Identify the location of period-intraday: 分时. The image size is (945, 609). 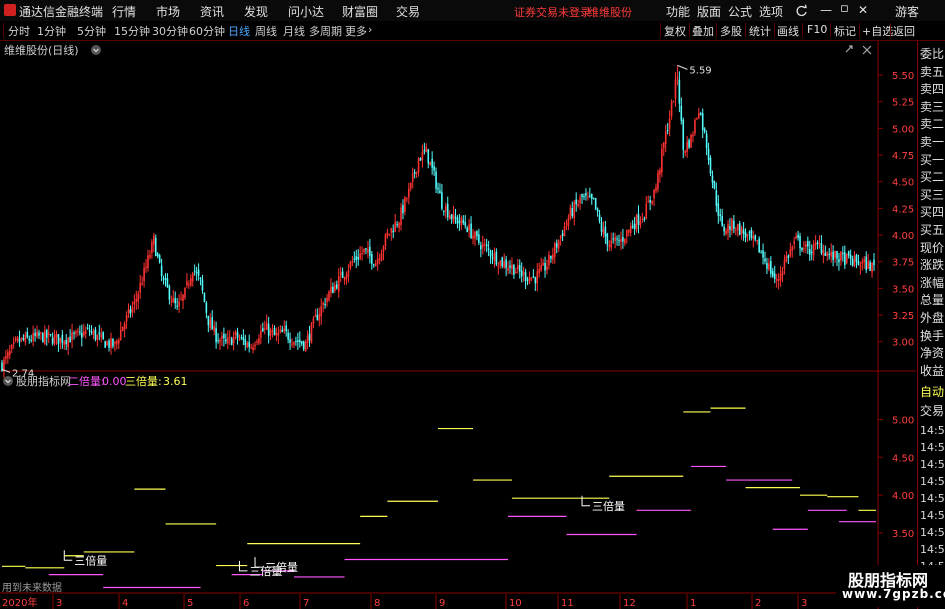
(19, 31).